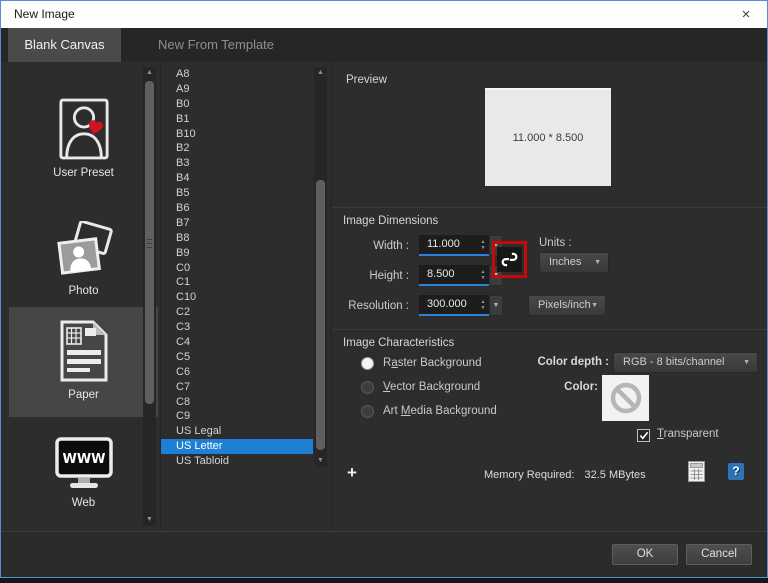  What do you see at coordinates (432, 363) in the screenshot?
I see `raster-background-label: Raster Background` at bounding box center [432, 363].